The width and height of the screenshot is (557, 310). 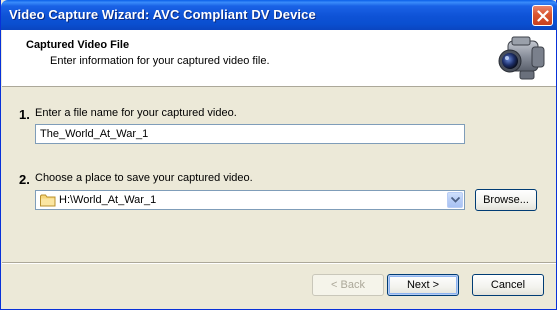 I want to click on chevron-down-icon, so click(x=455, y=200).